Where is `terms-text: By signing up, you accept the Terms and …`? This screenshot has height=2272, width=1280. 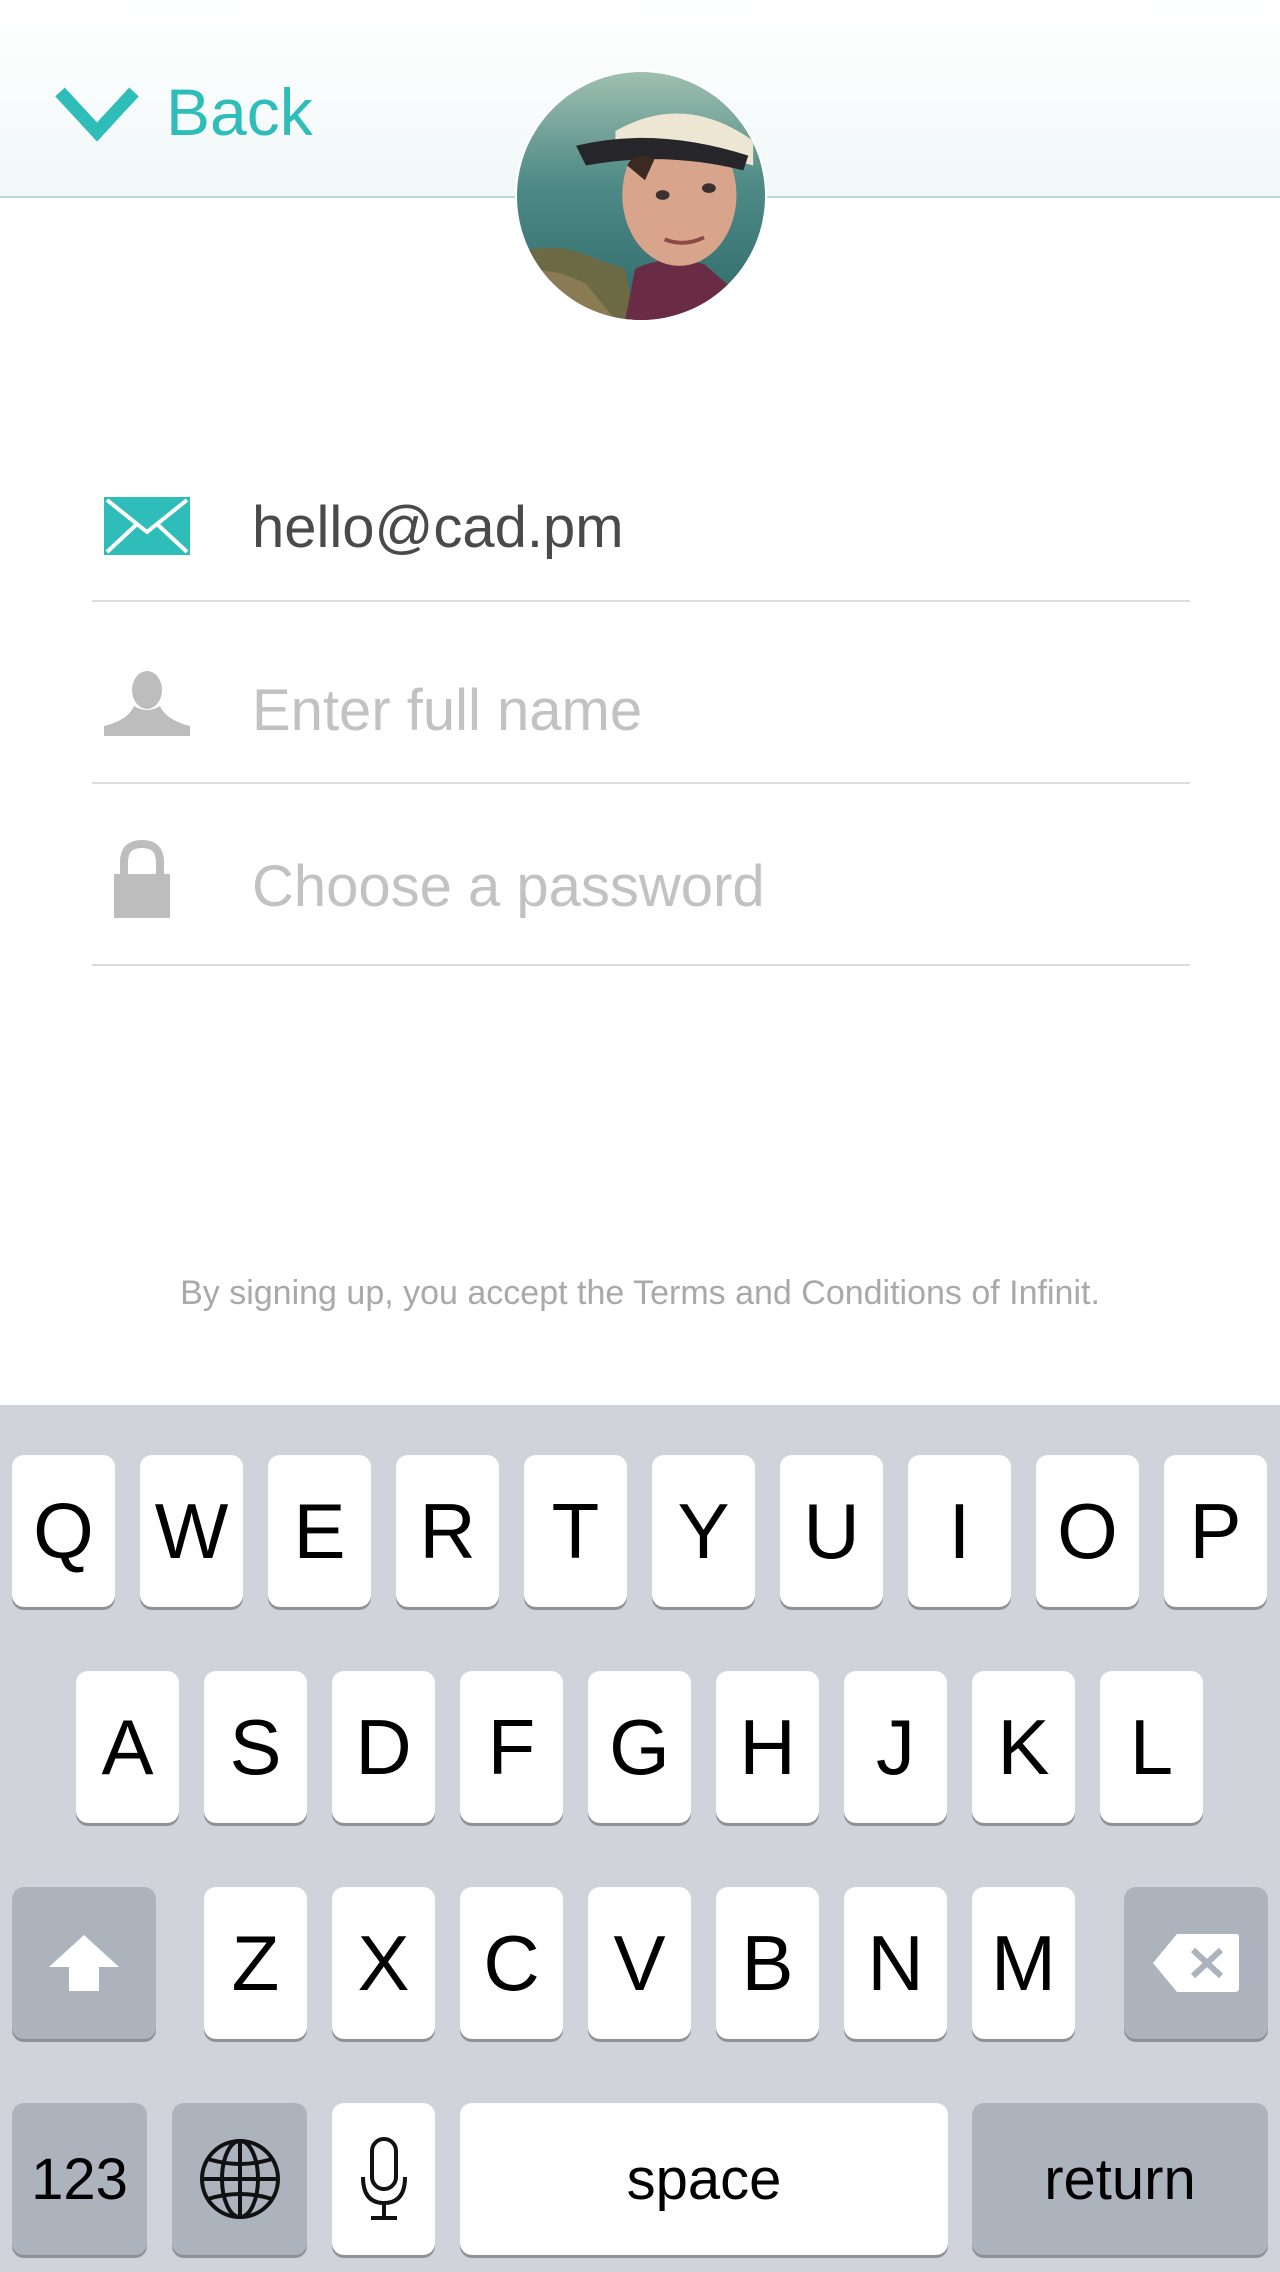
terms-text: By signing up, you accept the Terms and … is located at coordinates (640, 1293).